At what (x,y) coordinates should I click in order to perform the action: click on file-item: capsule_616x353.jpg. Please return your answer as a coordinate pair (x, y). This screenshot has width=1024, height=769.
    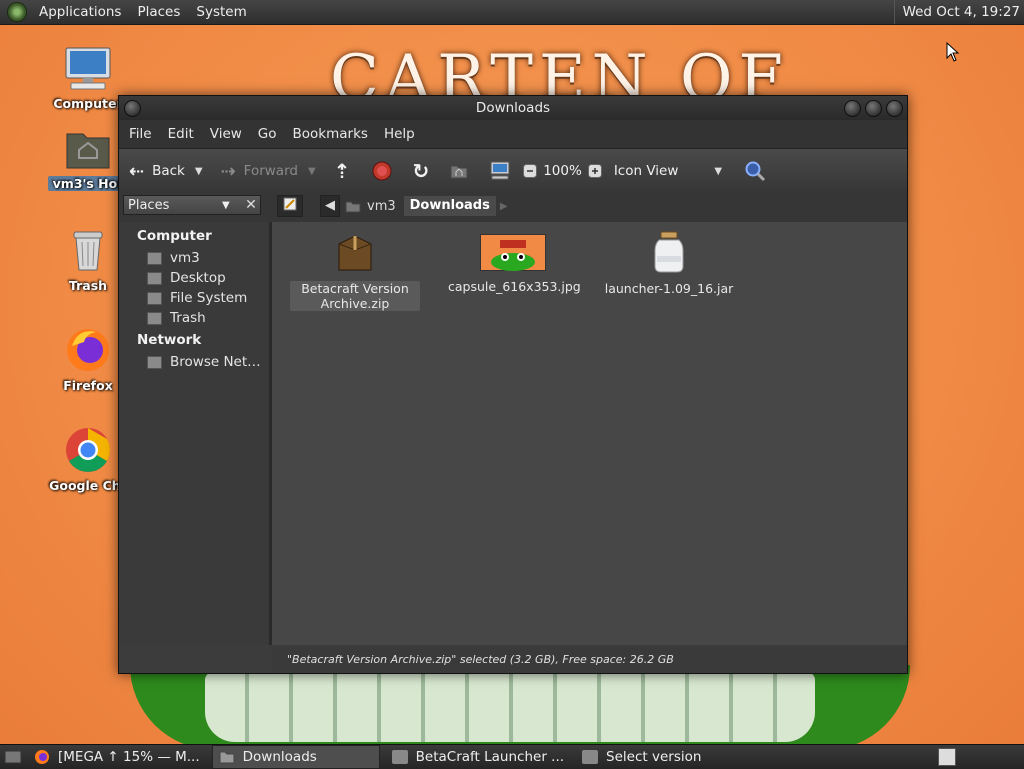
    Looking at the image, I should click on (514, 263).